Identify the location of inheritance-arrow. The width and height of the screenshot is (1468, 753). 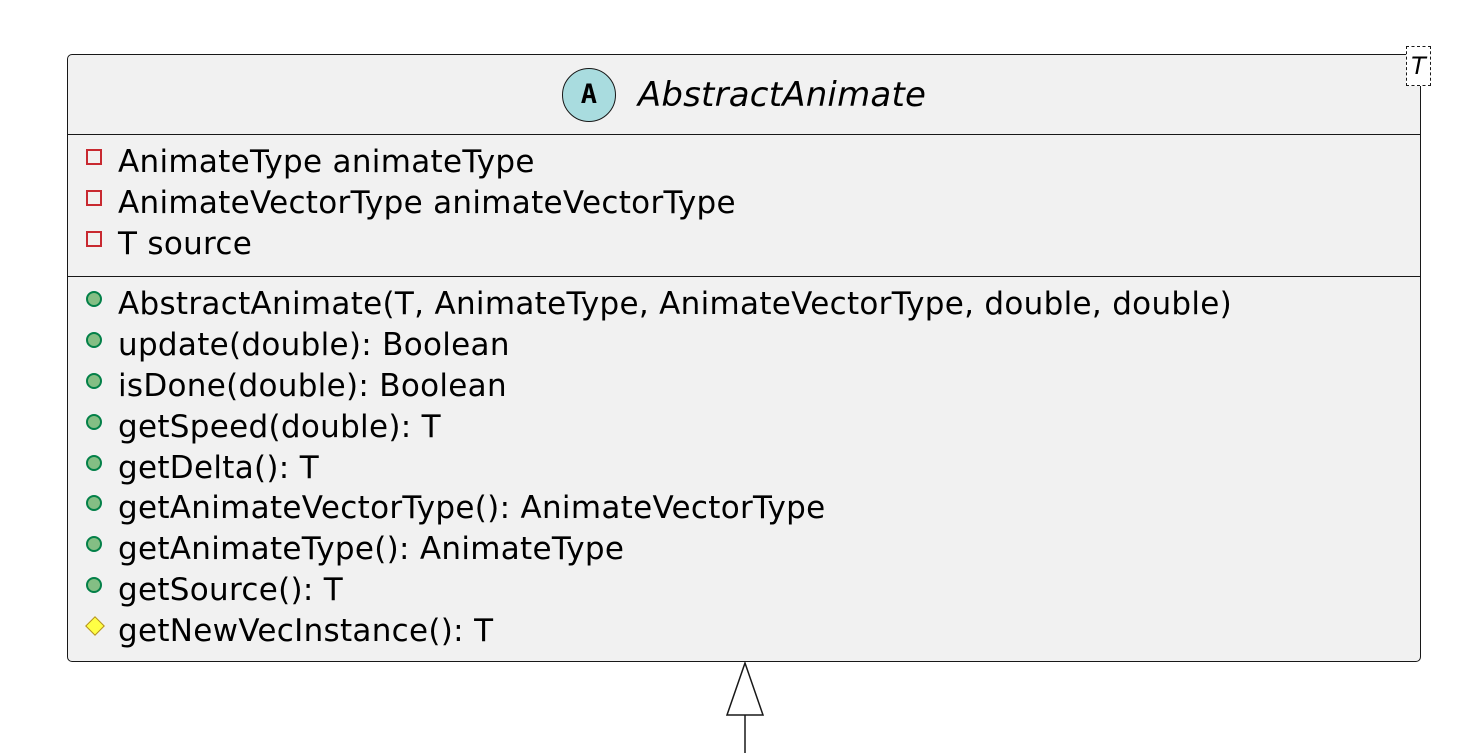
(745, 706).